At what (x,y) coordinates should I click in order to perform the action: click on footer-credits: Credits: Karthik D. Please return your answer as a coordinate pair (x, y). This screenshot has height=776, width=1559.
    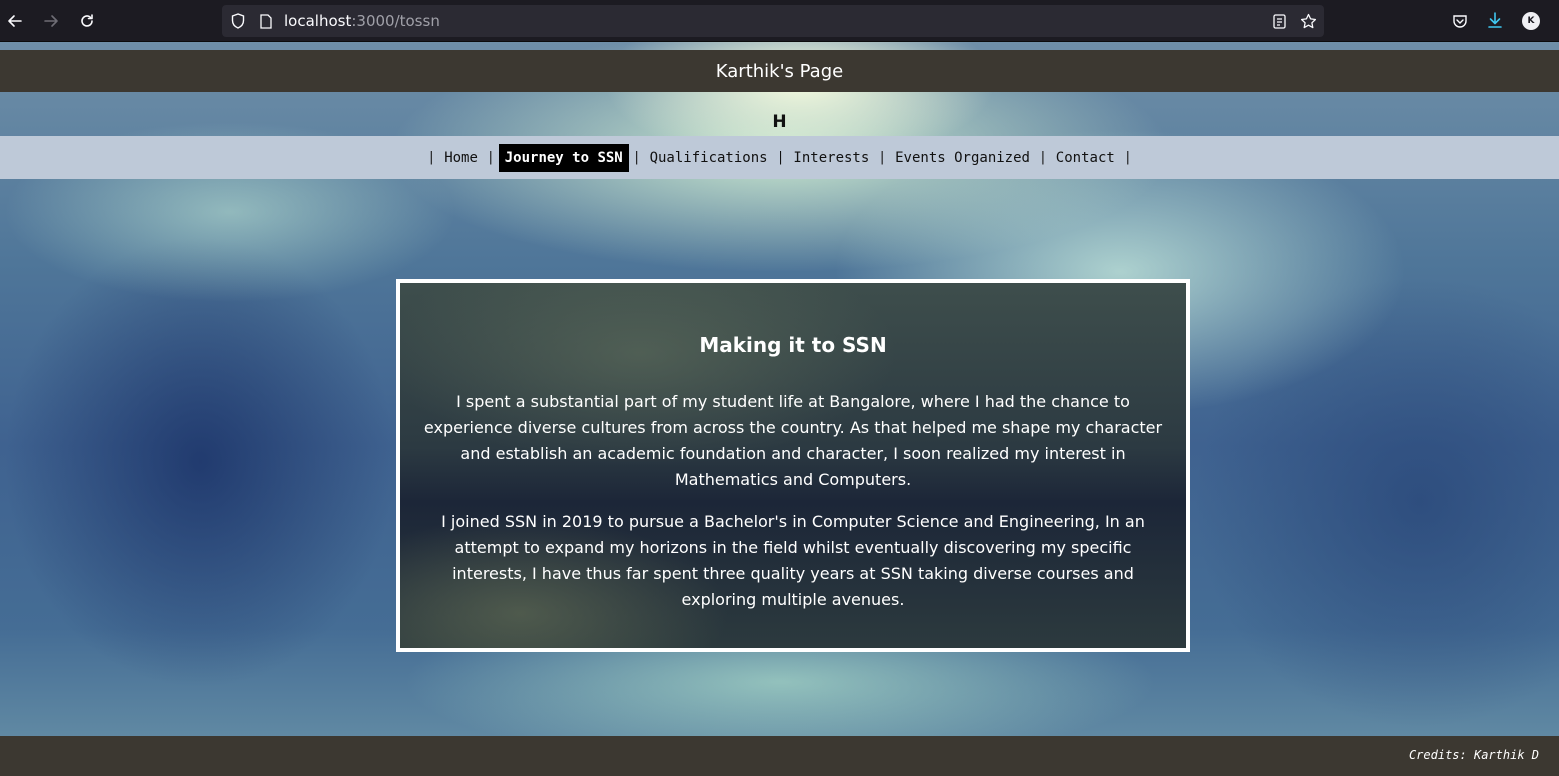
    Looking at the image, I should click on (1473, 755).